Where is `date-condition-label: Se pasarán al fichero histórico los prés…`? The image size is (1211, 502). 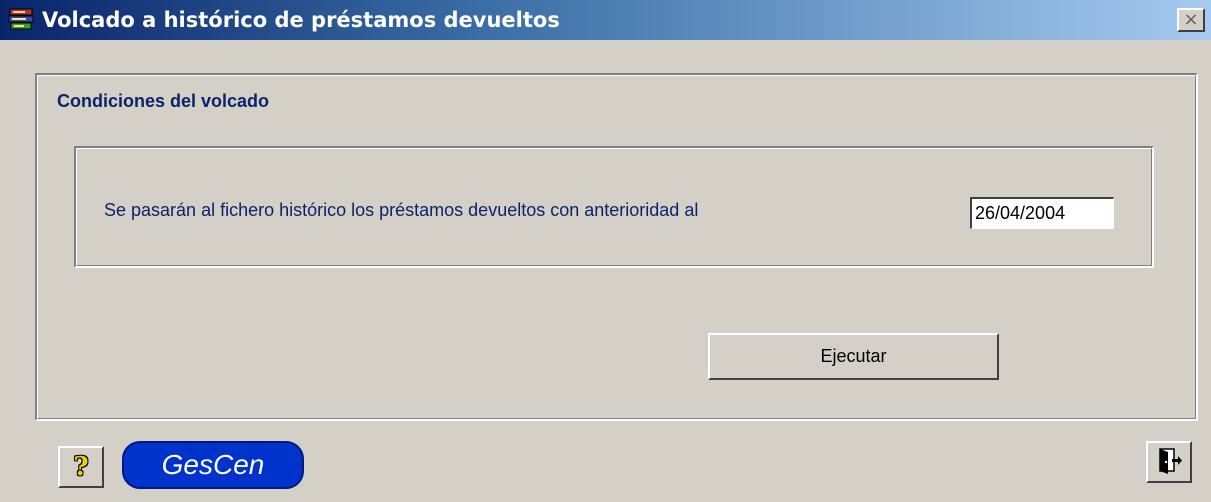 date-condition-label: Se pasarán al fichero histórico los prés… is located at coordinates (401, 210).